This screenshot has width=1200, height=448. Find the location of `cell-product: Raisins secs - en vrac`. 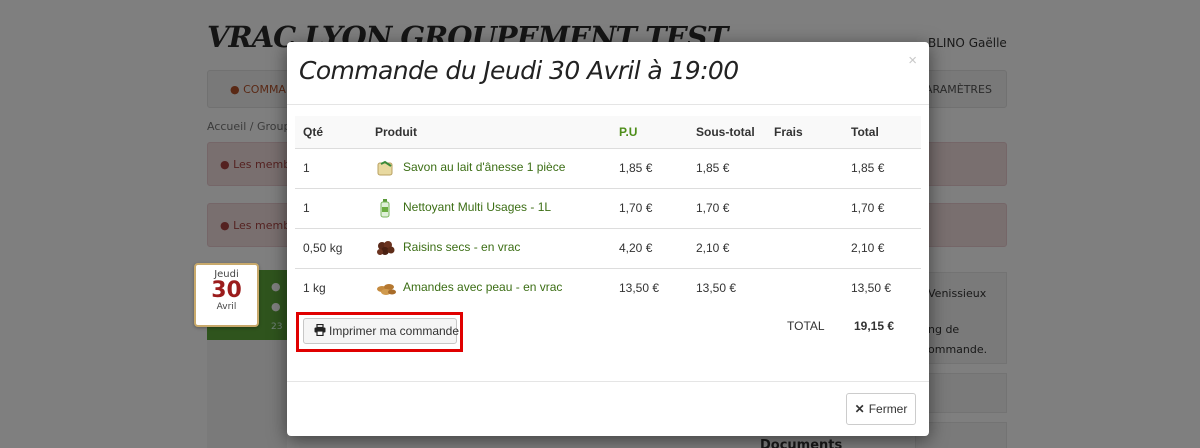

cell-product: Raisins secs - en vrac is located at coordinates (489, 247).